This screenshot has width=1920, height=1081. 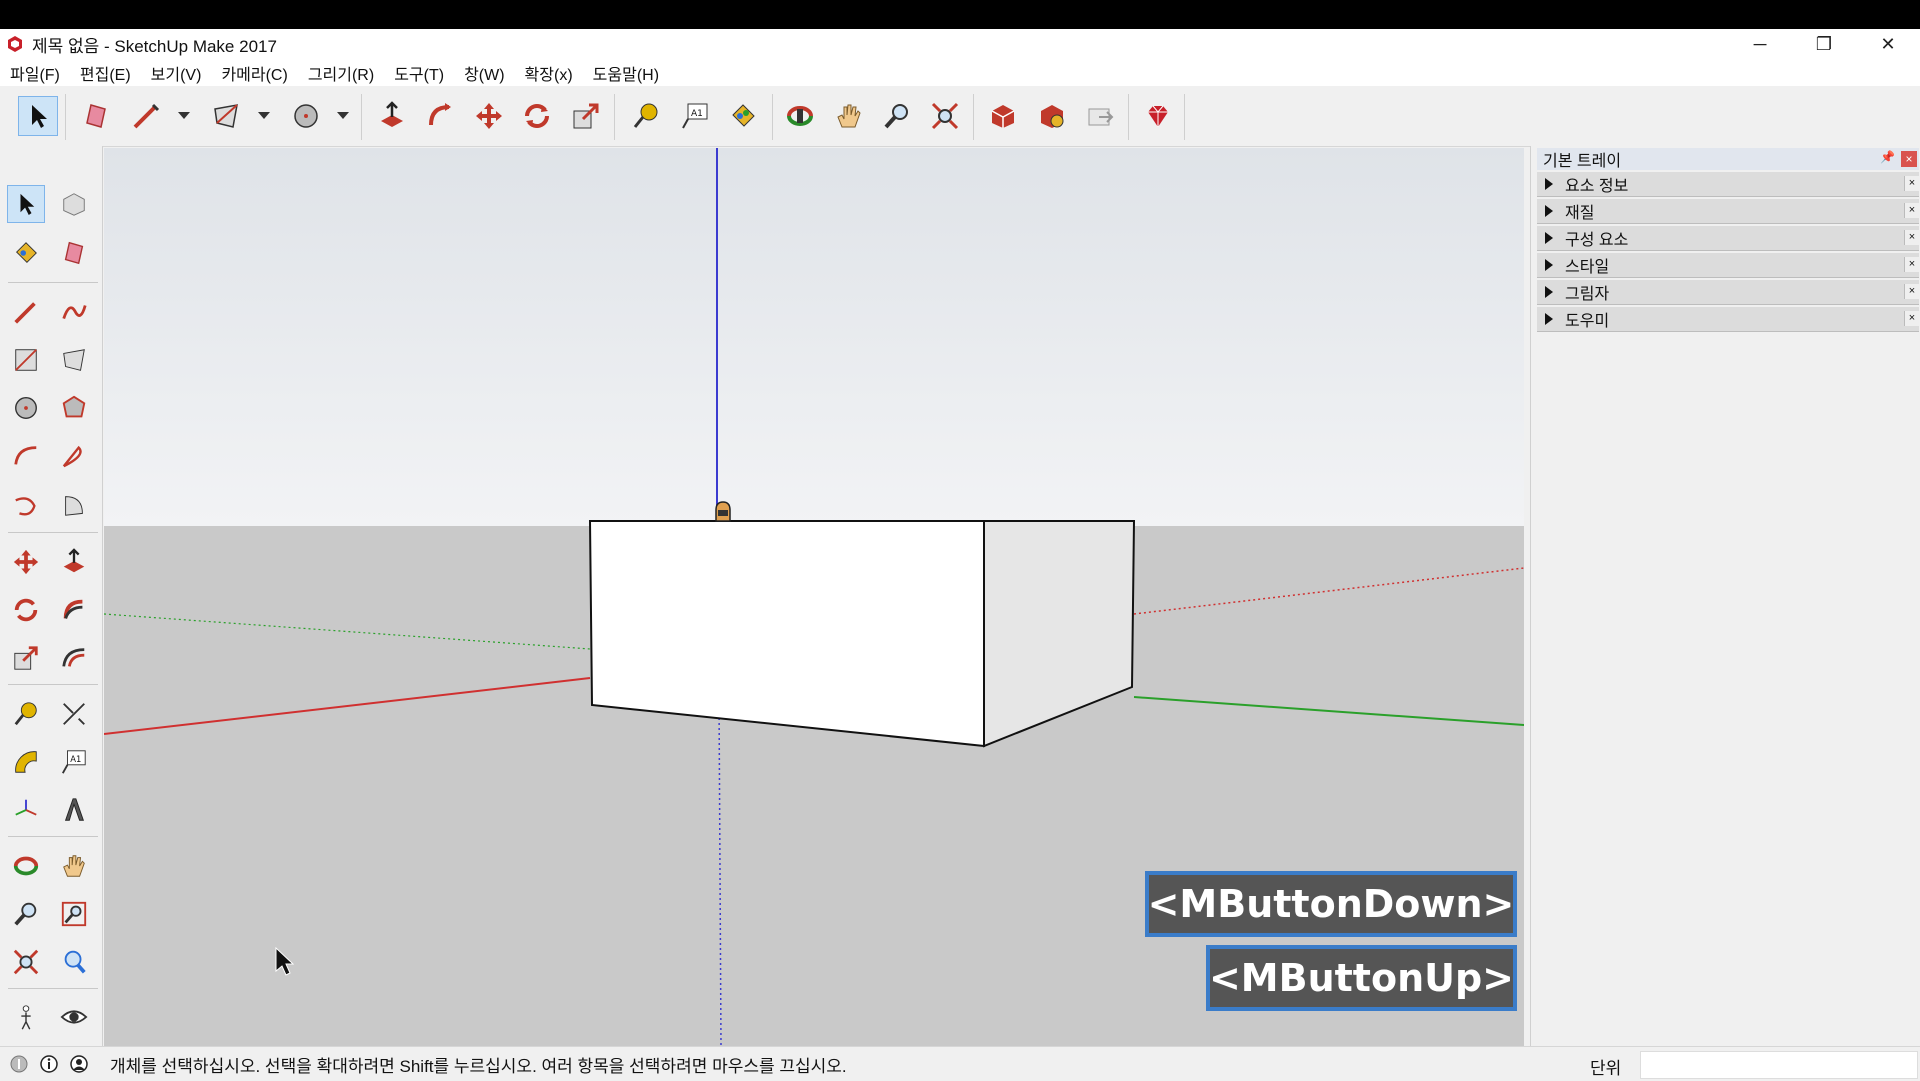 What do you see at coordinates (74, 456) in the screenshot?
I see `two-point-arc-tool-icon` at bounding box center [74, 456].